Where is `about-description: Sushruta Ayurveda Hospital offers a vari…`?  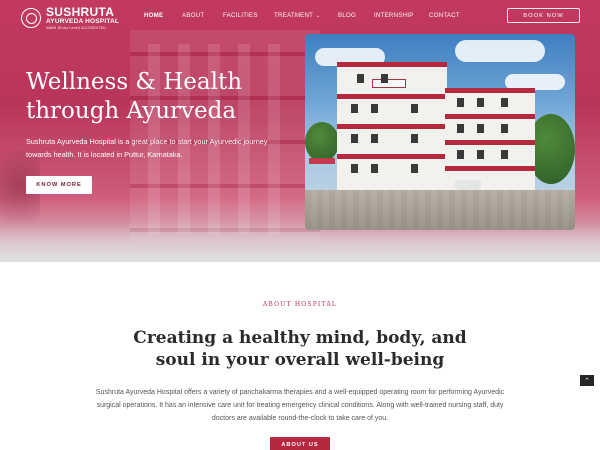 about-description: Sushruta Ayurveda Hospital offers a vari… is located at coordinates (300, 405).